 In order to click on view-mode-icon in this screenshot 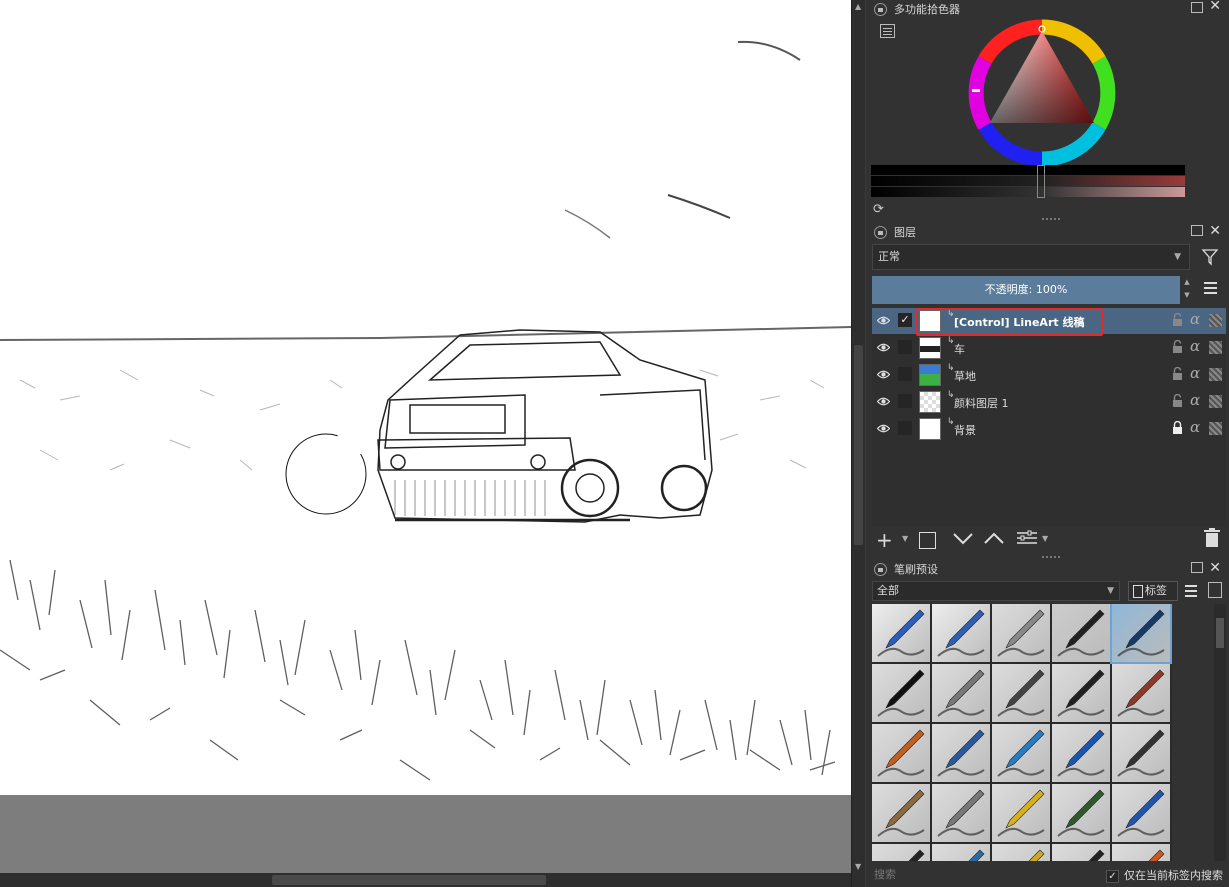, I will do `click(1215, 590)`.